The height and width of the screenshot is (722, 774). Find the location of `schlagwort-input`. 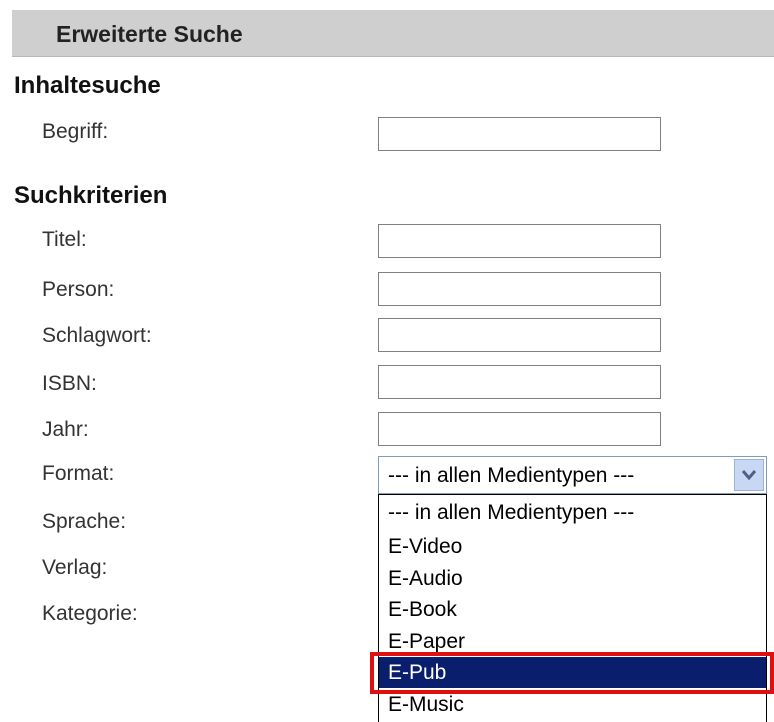

schlagwort-input is located at coordinates (519, 335).